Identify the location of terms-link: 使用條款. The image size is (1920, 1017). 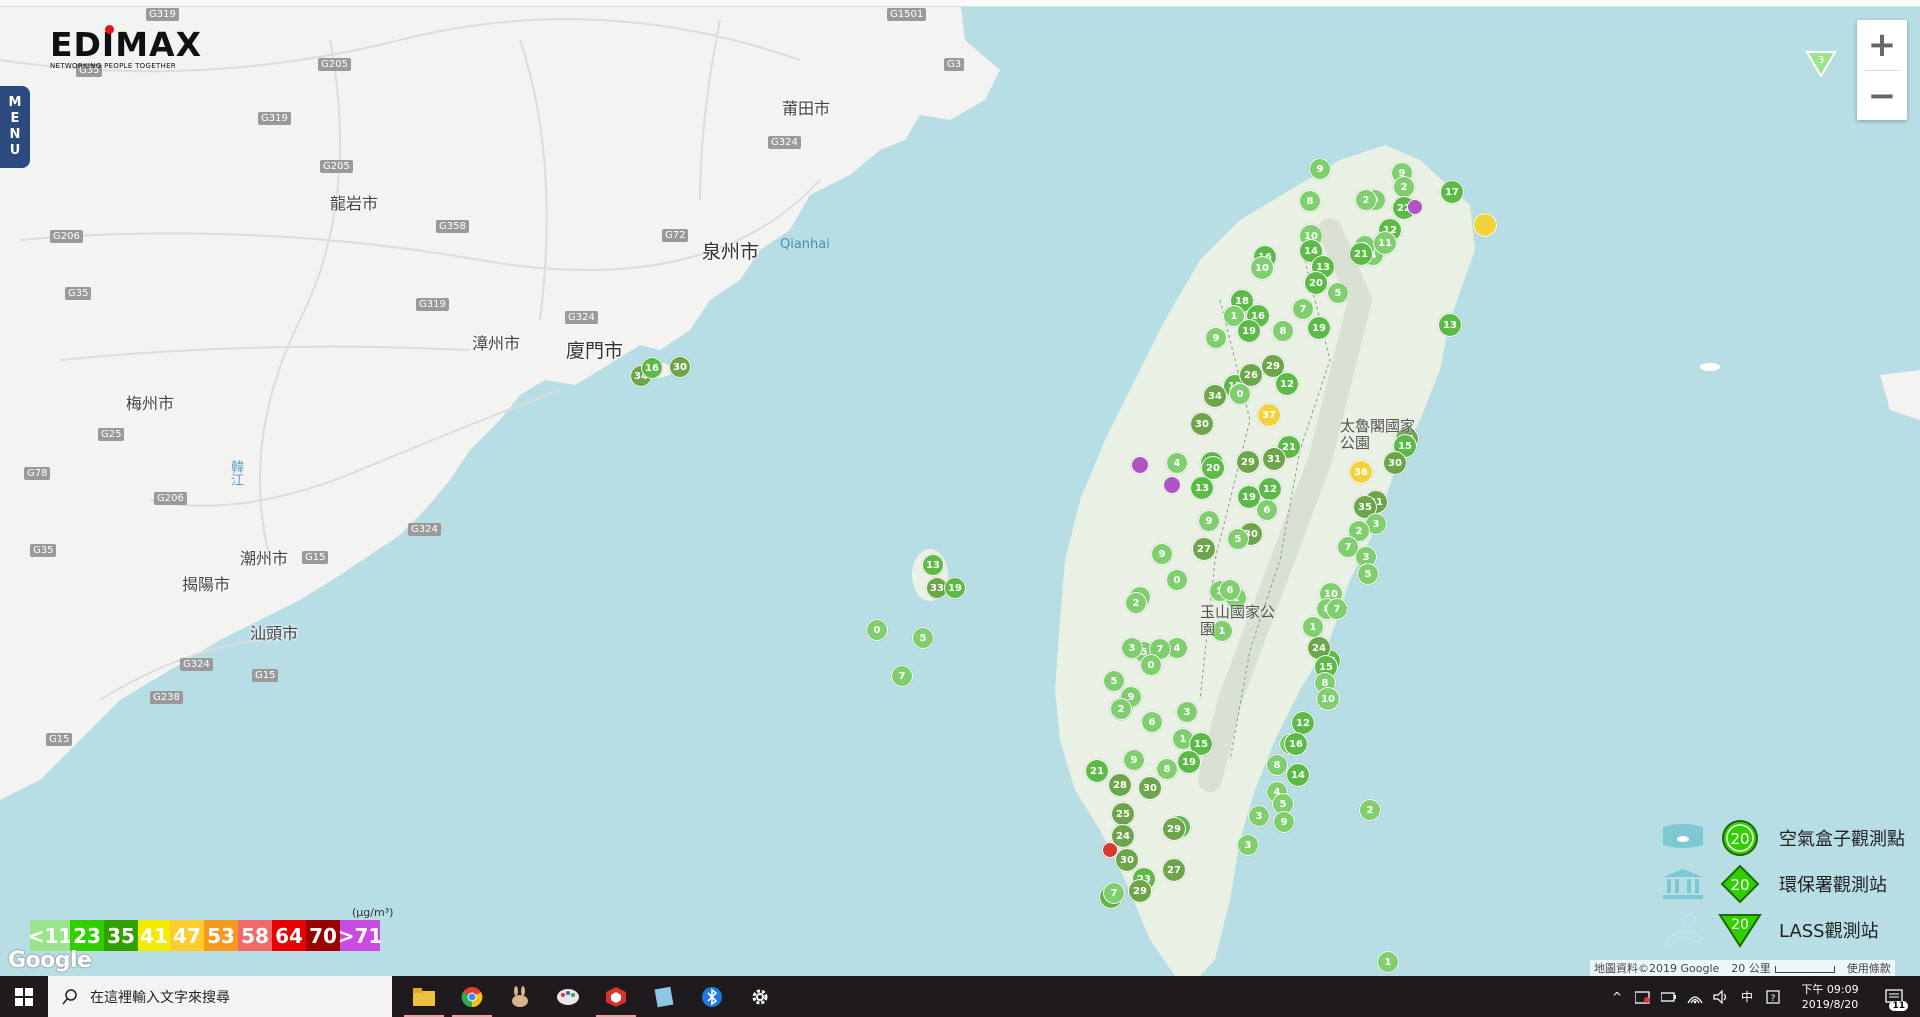
(1869, 968).